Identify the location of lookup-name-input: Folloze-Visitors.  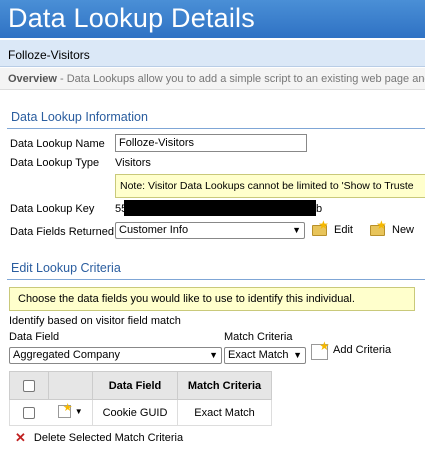
(211, 143).